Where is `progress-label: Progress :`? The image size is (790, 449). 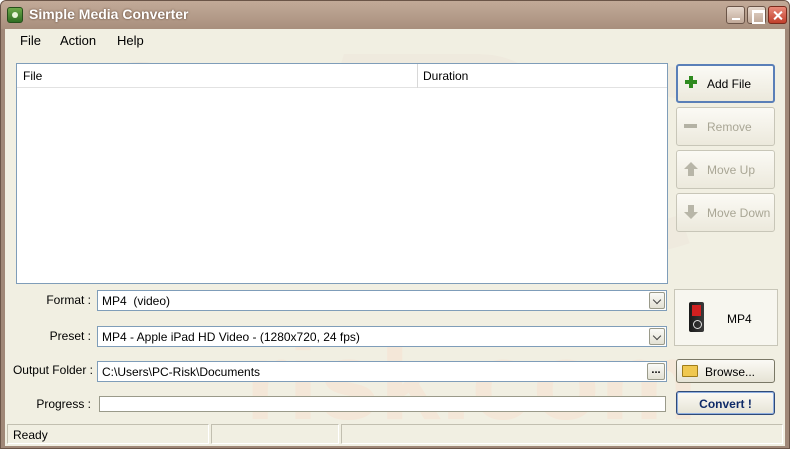 progress-label: Progress : is located at coordinates (63, 404).